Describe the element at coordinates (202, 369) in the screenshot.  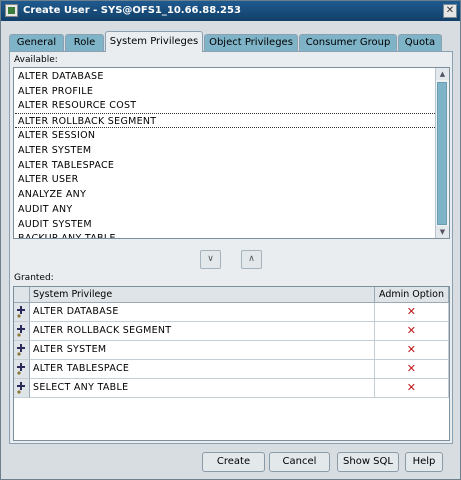
I see `table-row: ALTER TABLESPACE` at that location.